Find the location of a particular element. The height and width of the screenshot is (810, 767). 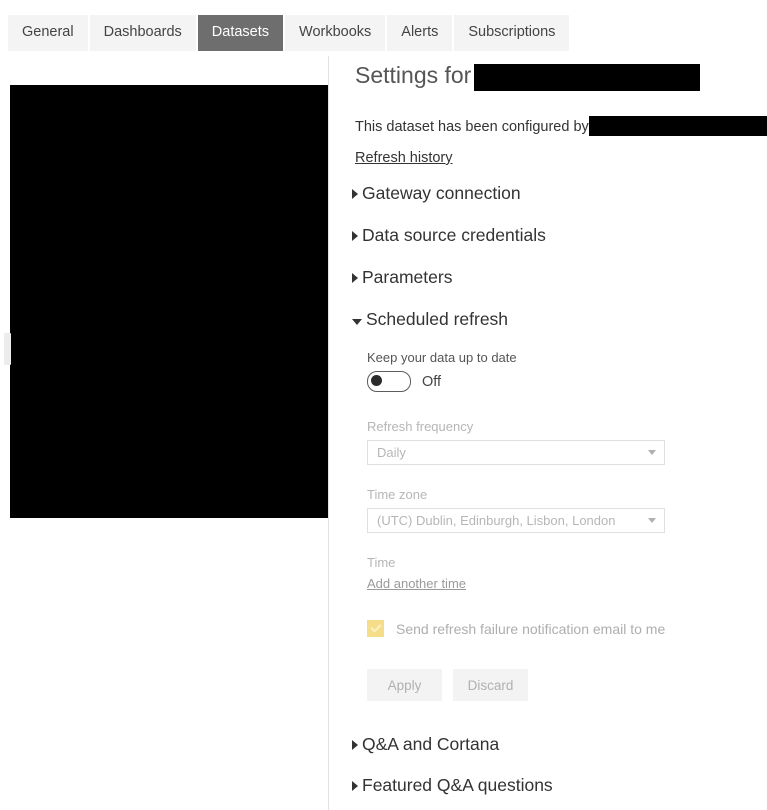

redacted-owner-name is located at coordinates (677, 126).